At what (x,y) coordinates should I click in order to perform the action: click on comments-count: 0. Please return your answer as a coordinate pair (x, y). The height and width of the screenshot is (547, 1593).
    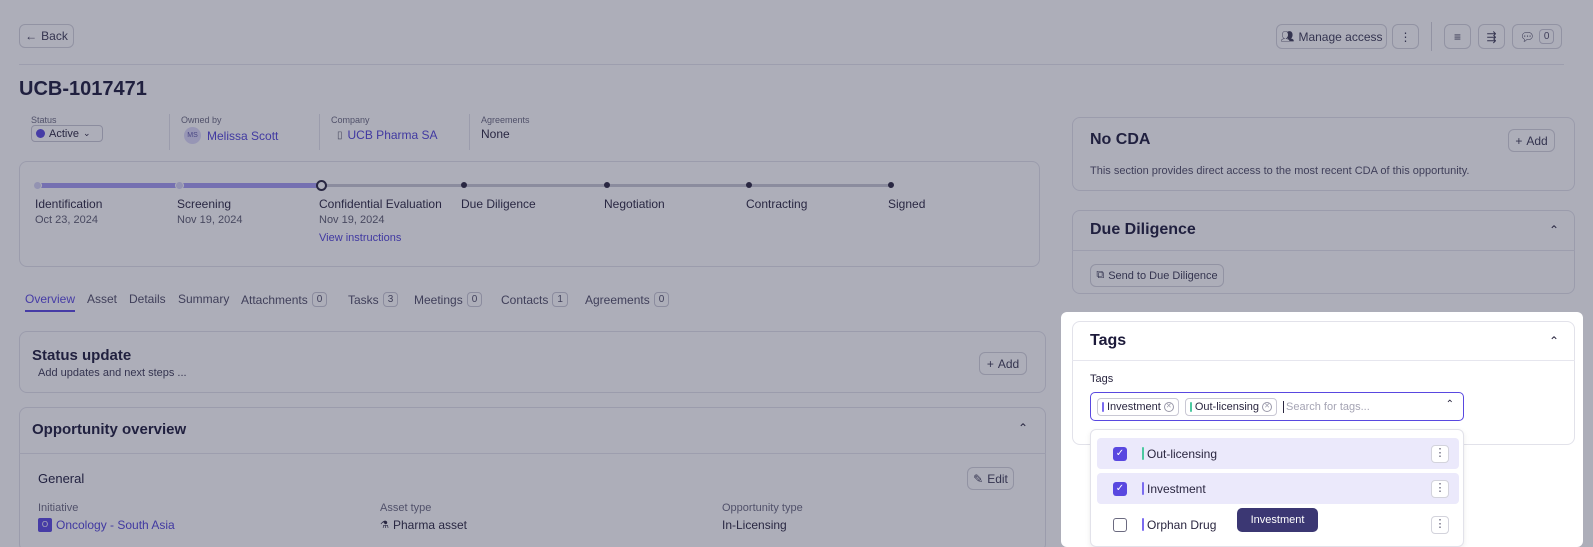
    Looking at the image, I should click on (1546, 36).